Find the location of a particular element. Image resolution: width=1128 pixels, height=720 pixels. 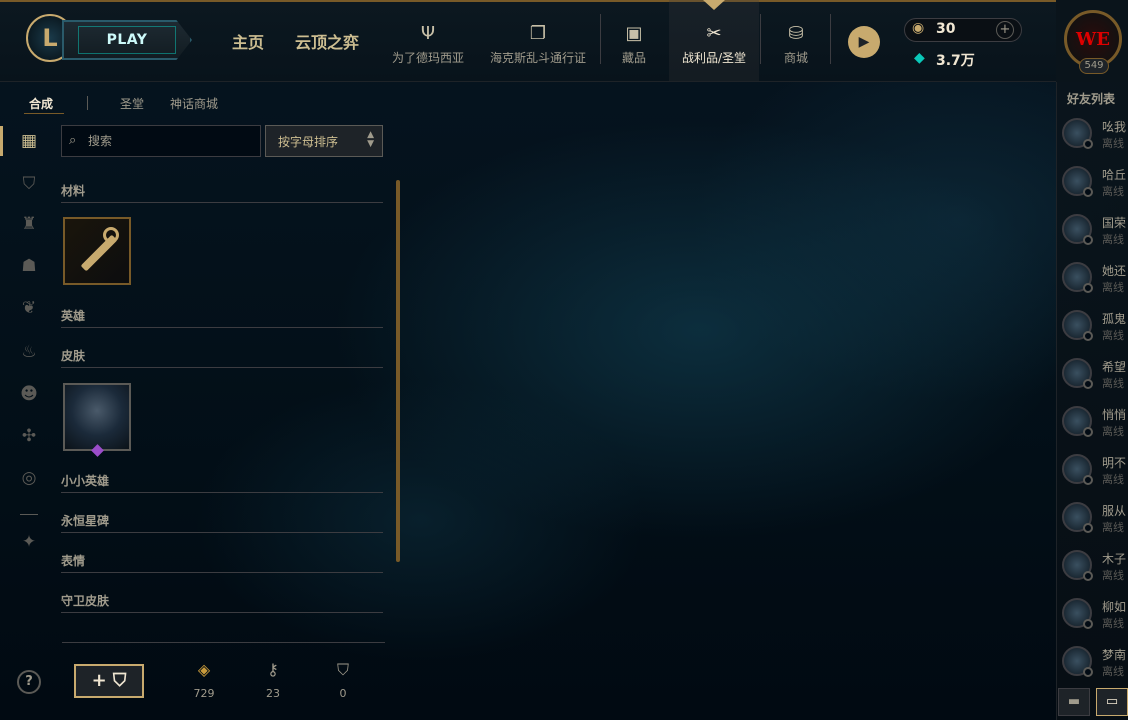

category-label: 表情 is located at coordinates (73, 561).